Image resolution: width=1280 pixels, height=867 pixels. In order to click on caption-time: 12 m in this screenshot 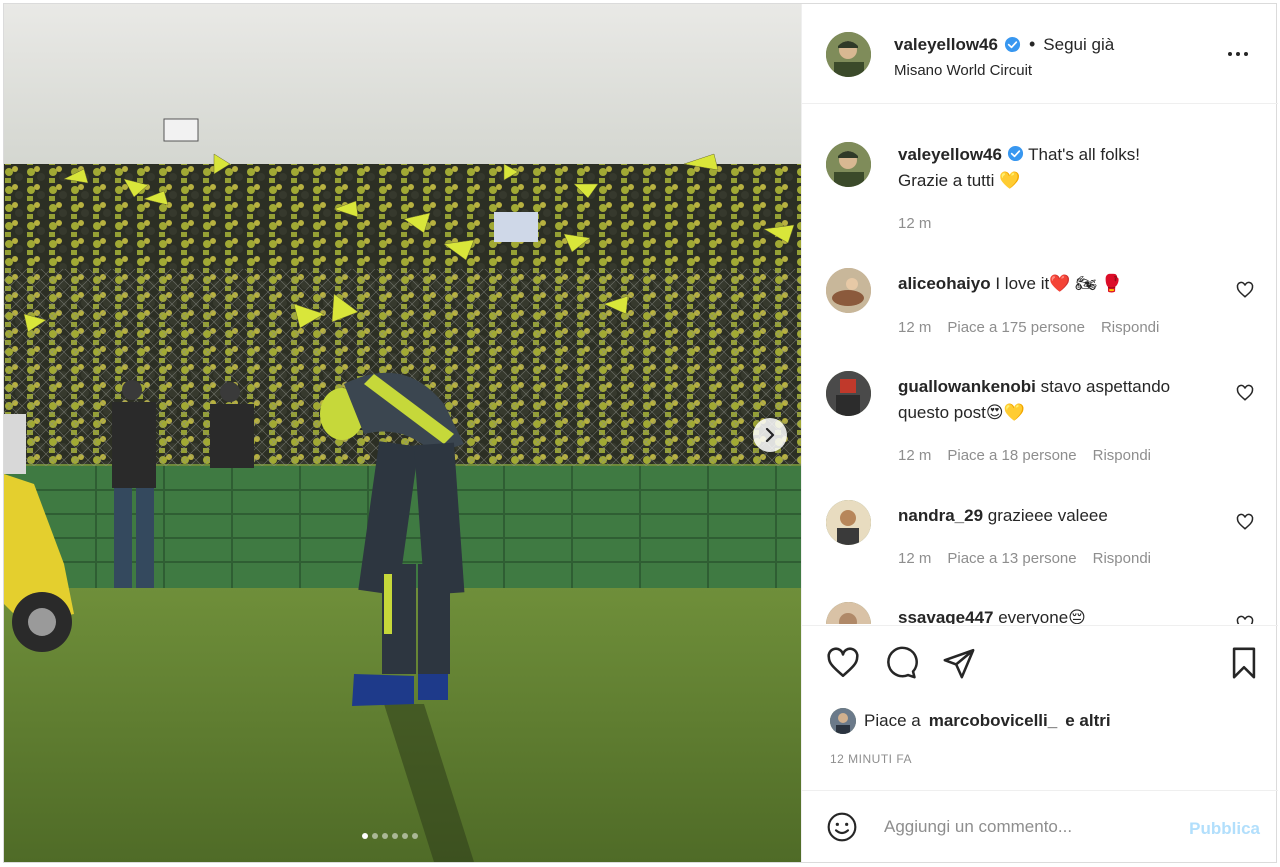, I will do `click(914, 223)`.